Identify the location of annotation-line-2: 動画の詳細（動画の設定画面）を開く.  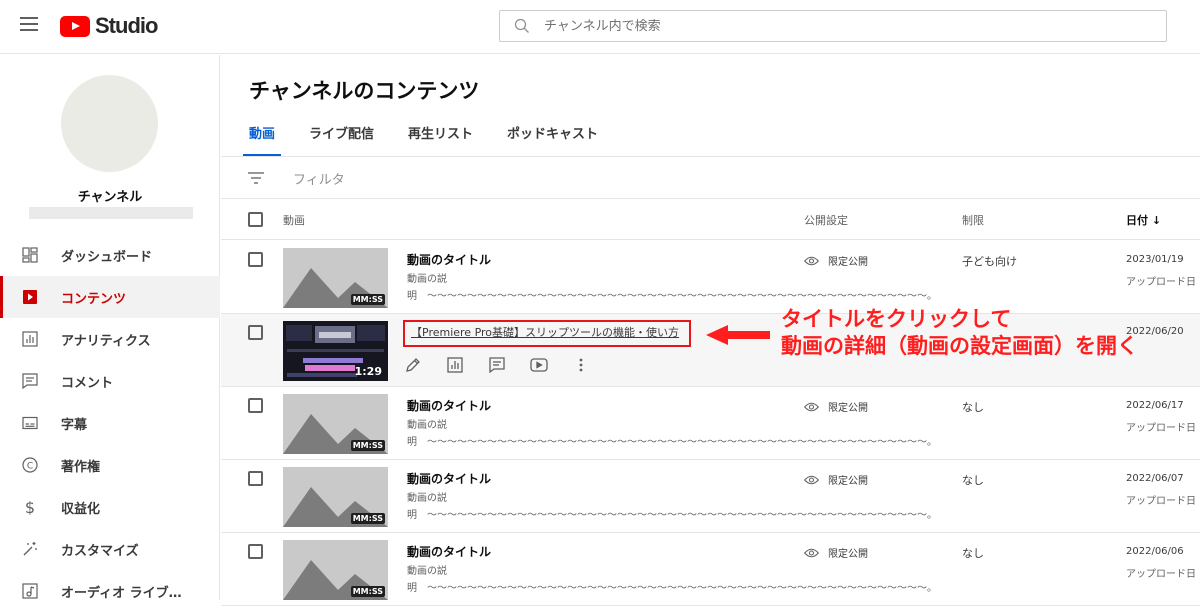
(959, 346).